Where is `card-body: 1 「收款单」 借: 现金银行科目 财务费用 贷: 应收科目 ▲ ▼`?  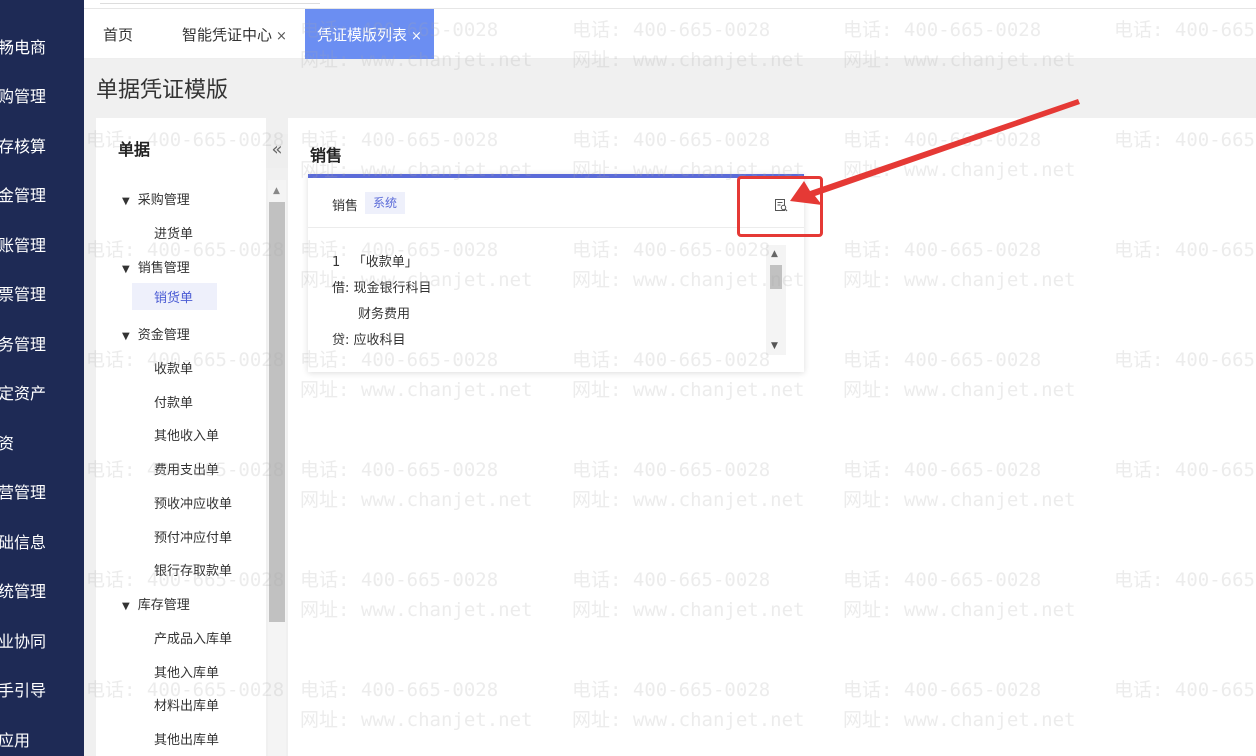 card-body: 1 「收款单」 借: 现金银行科目 财务费用 贷: 应收科目 ▲ ▼ is located at coordinates (556, 300).